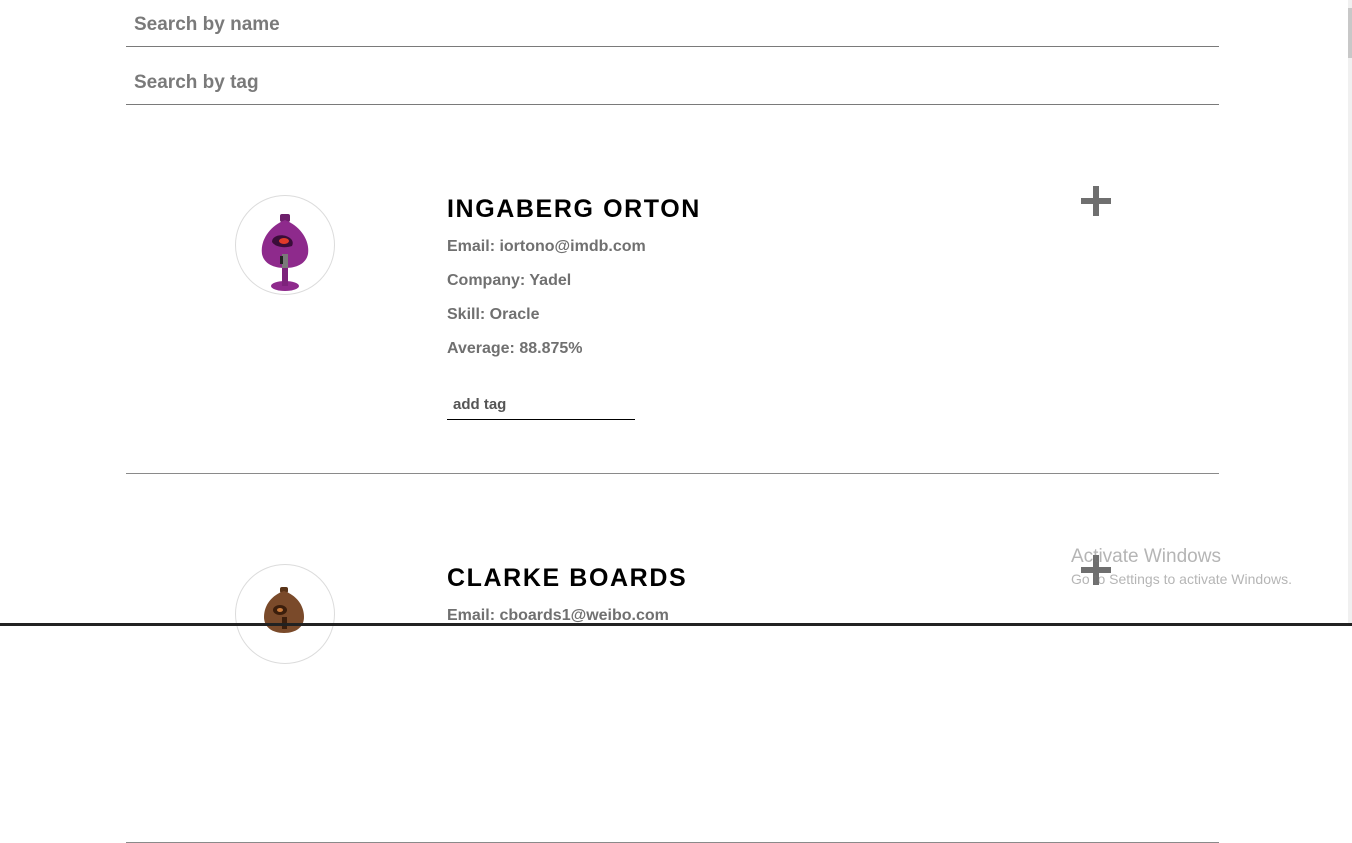 The height and width of the screenshot is (843, 1352). Describe the element at coordinates (1350, 33) in the screenshot. I see `scrollbar-thumb` at that location.